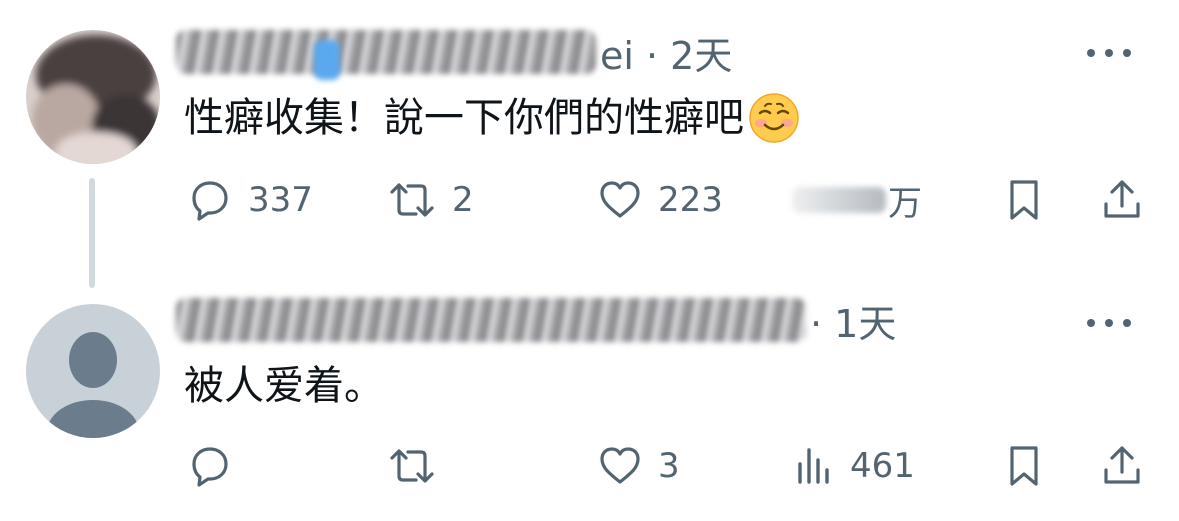 The height and width of the screenshot is (521, 1179). I want to click on views-button: 461, so click(853, 466).